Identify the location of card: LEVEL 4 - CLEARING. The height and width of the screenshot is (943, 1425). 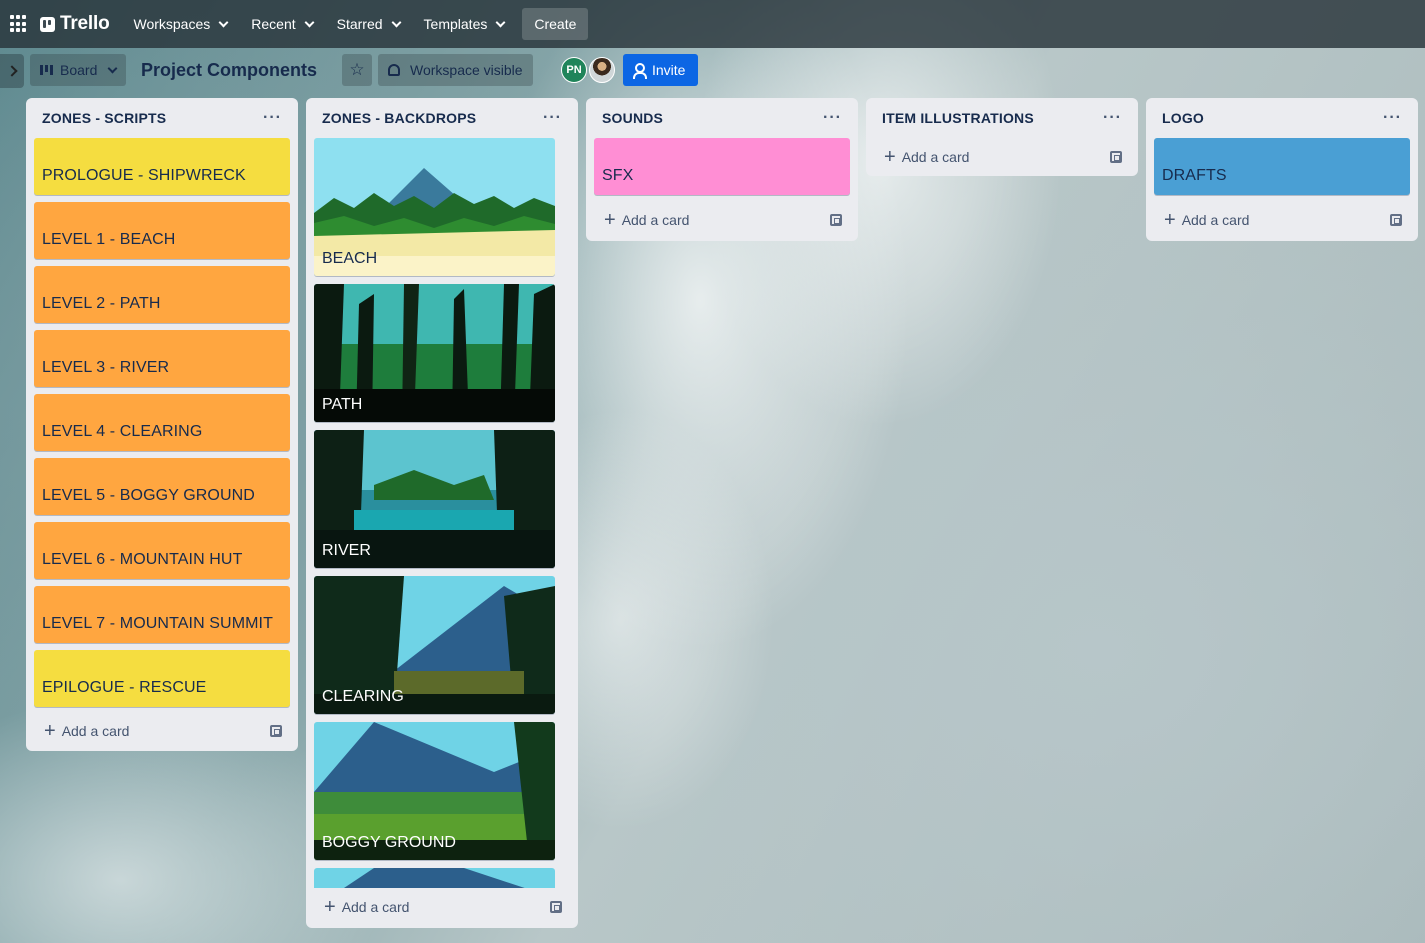
(162, 422).